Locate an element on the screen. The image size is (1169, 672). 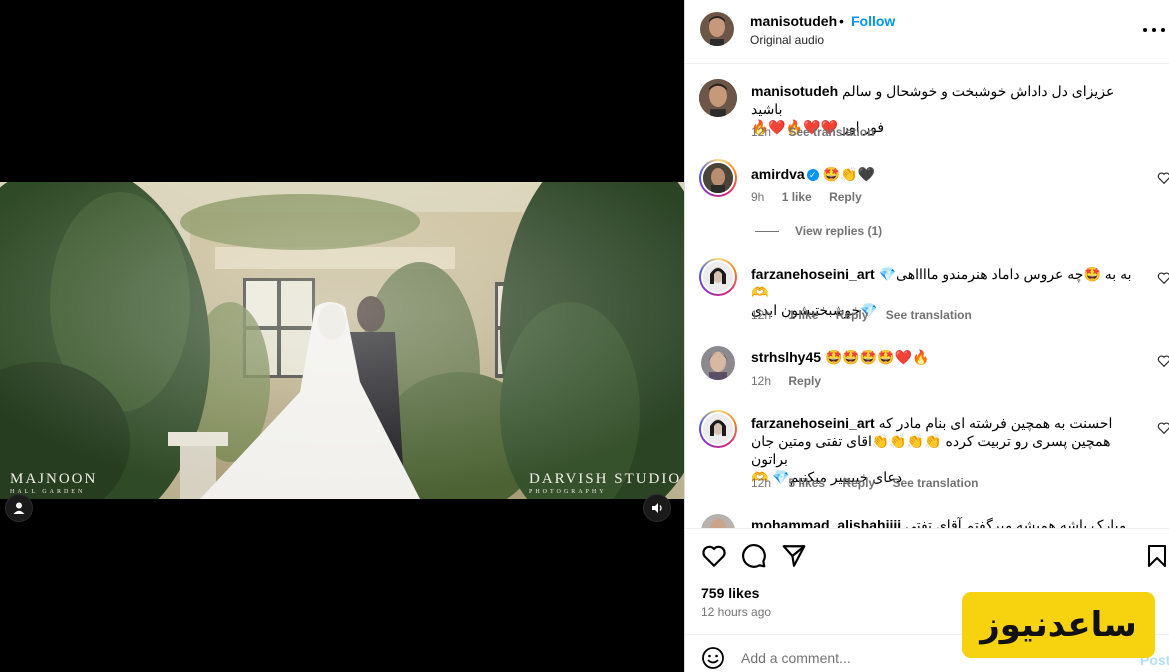
badge-text: ساعدنیوز is located at coordinates (1058, 625).